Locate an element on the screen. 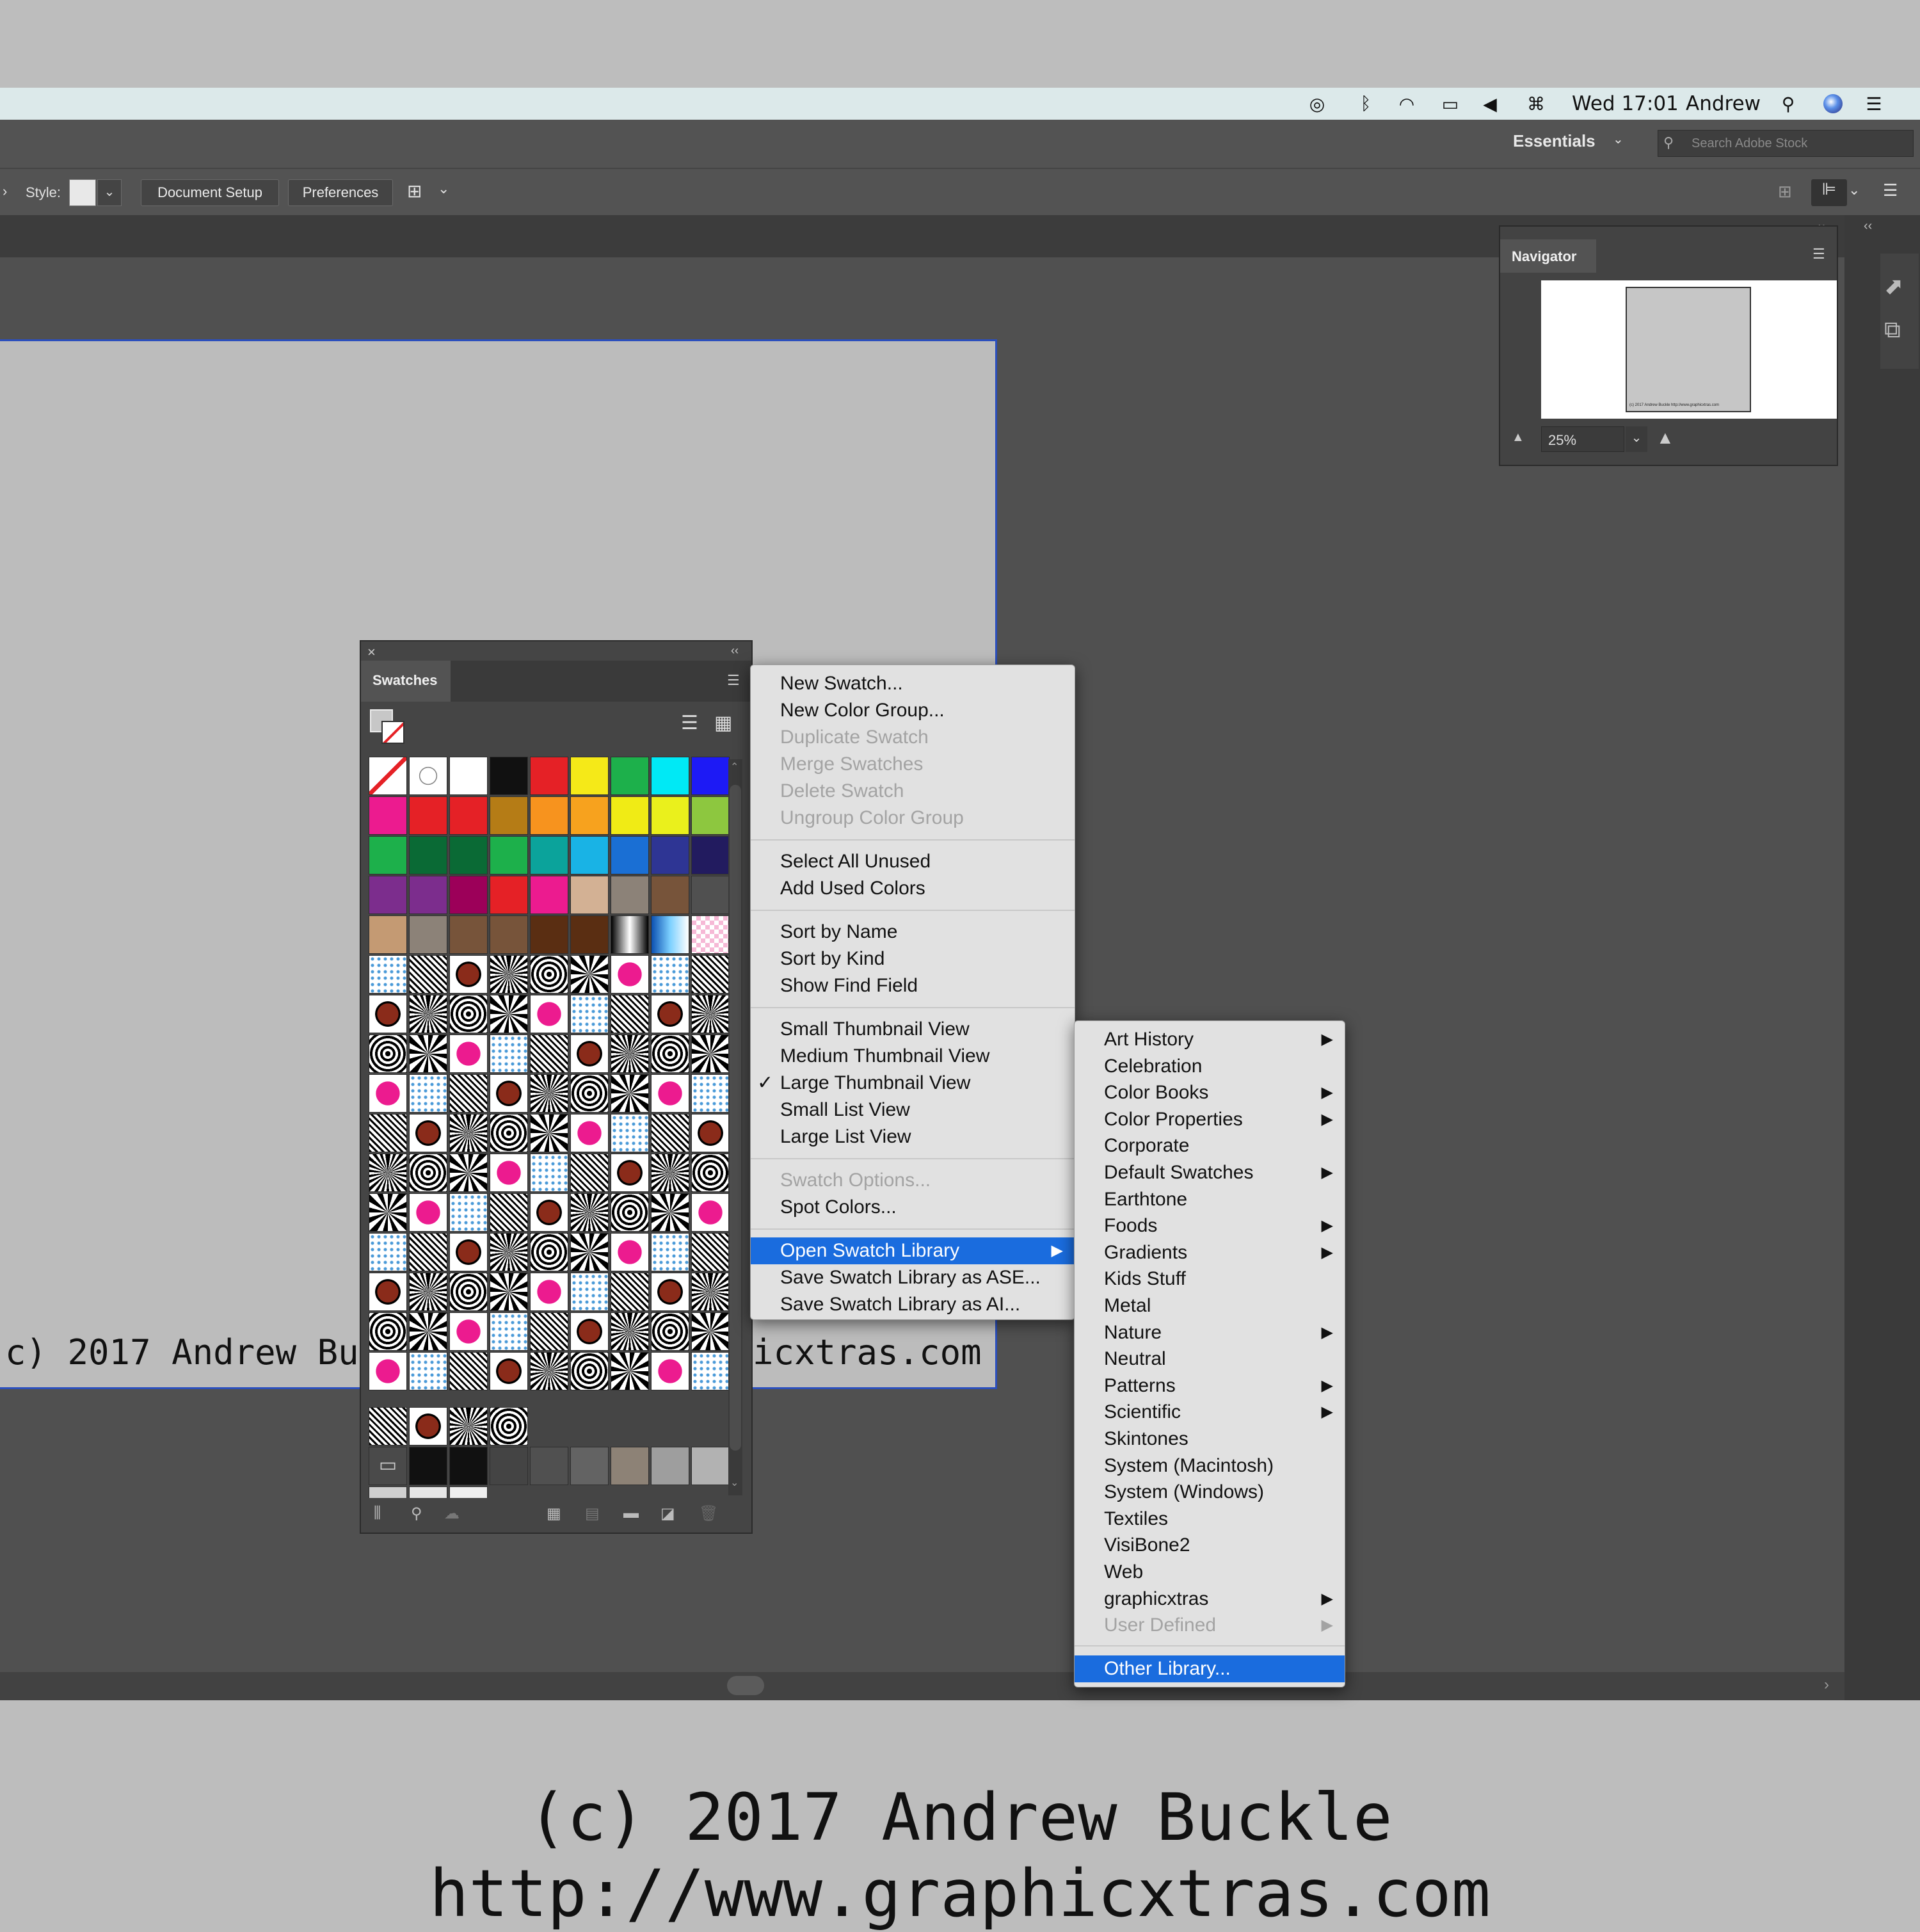 The height and width of the screenshot is (1932, 1920). menu-item-sort-by-name: Sort by Name is located at coordinates (913, 932).